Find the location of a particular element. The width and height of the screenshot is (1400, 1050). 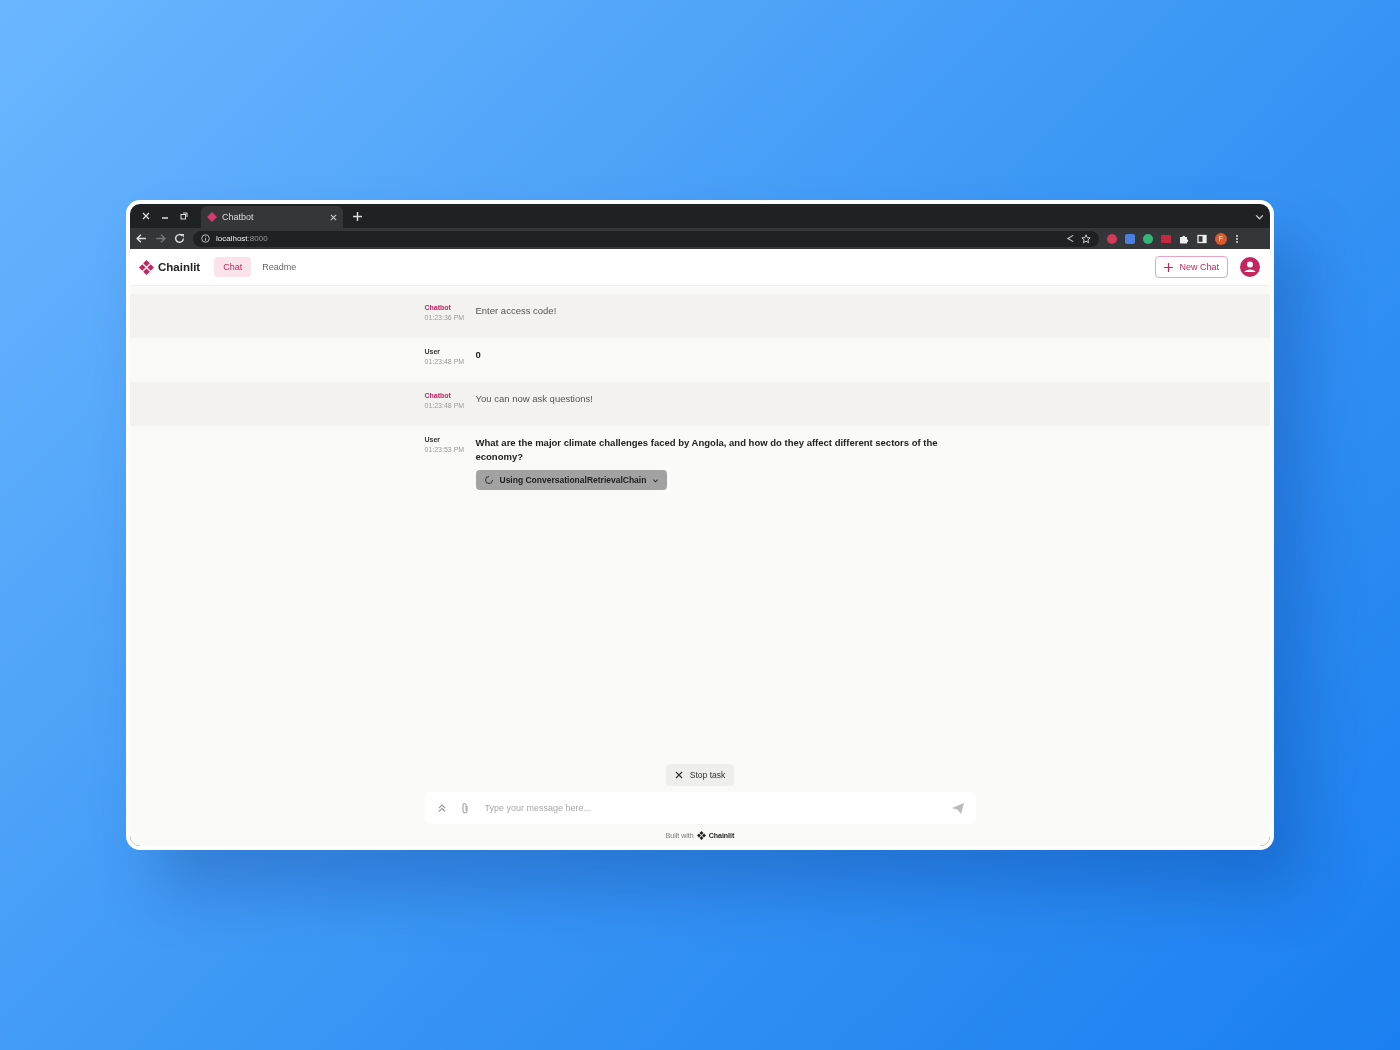

message-text: Enter access code! is located at coordinates (516, 311).